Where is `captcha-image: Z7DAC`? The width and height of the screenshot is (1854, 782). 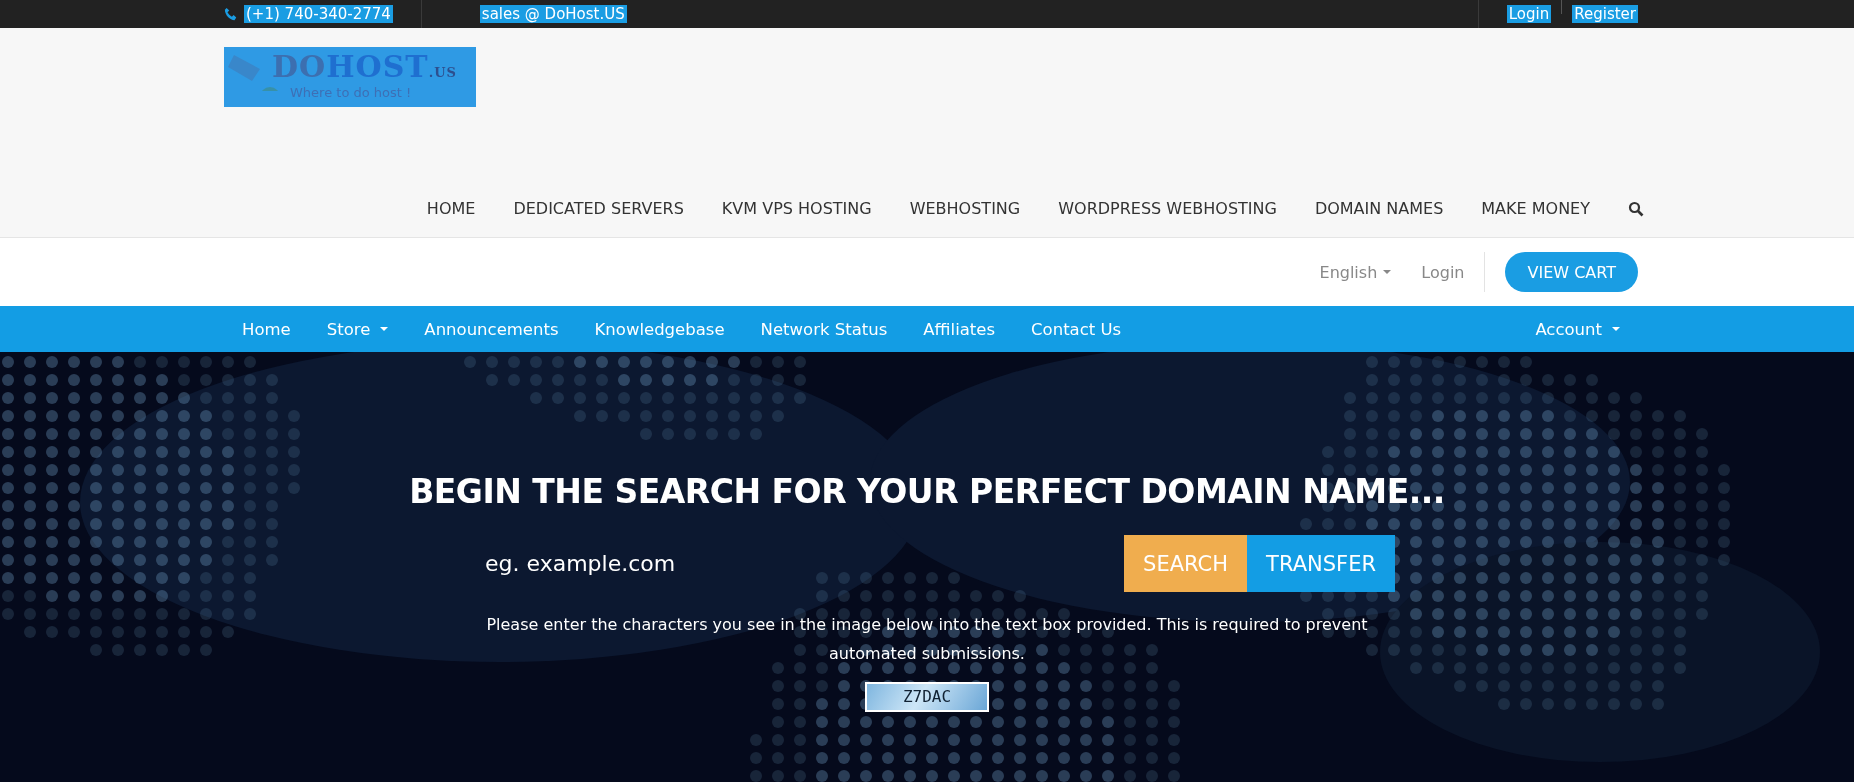
captcha-image: Z7DAC is located at coordinates (927, 697).